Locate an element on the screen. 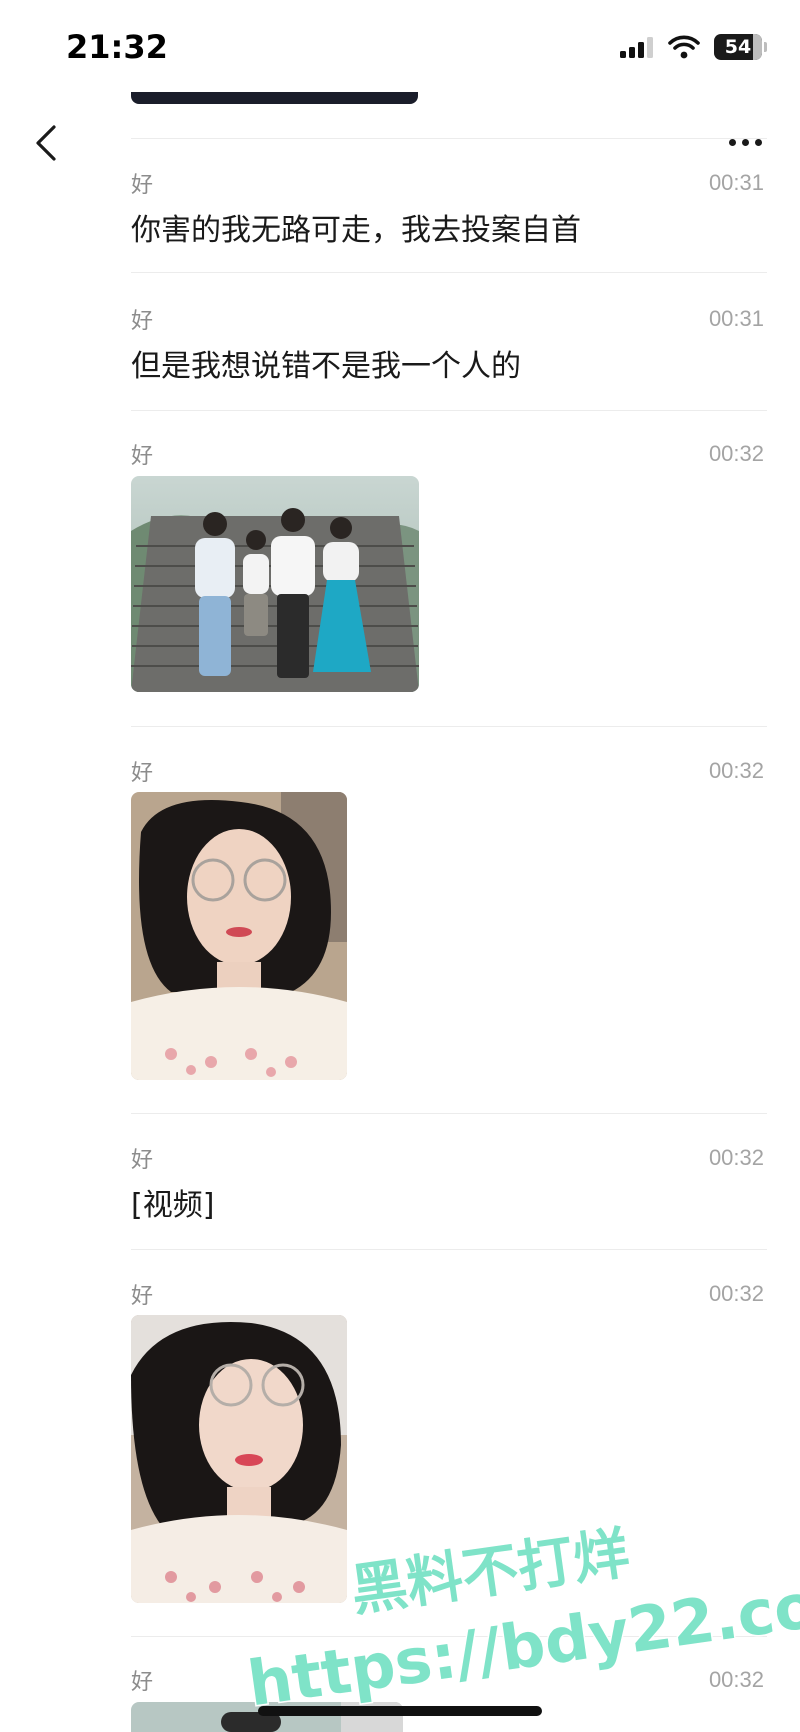 Image resolution: width=800 pixels, height=1732 pixels. status-icons: 54 is located at coordinates (693, 47).